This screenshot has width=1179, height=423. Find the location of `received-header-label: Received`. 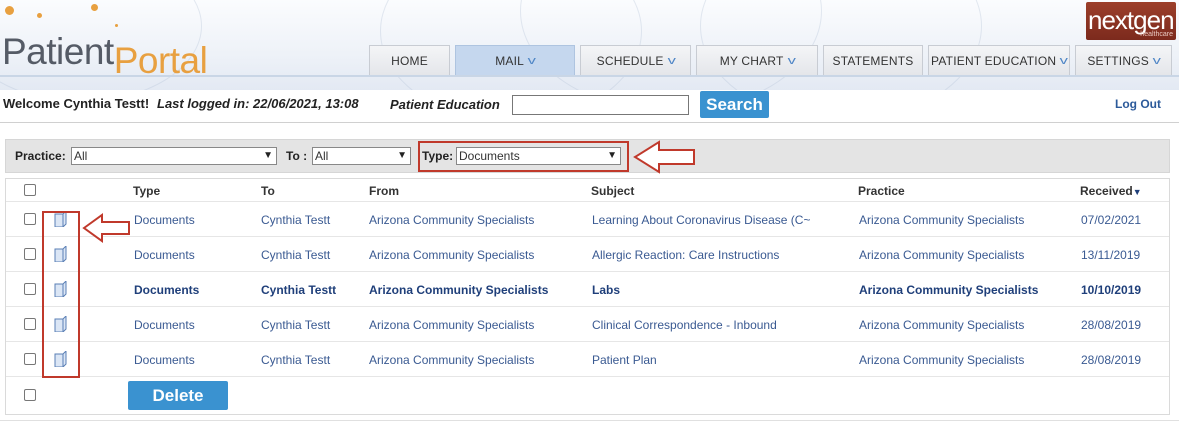

received-header-label: Received is located at coordinates (1106, 191).